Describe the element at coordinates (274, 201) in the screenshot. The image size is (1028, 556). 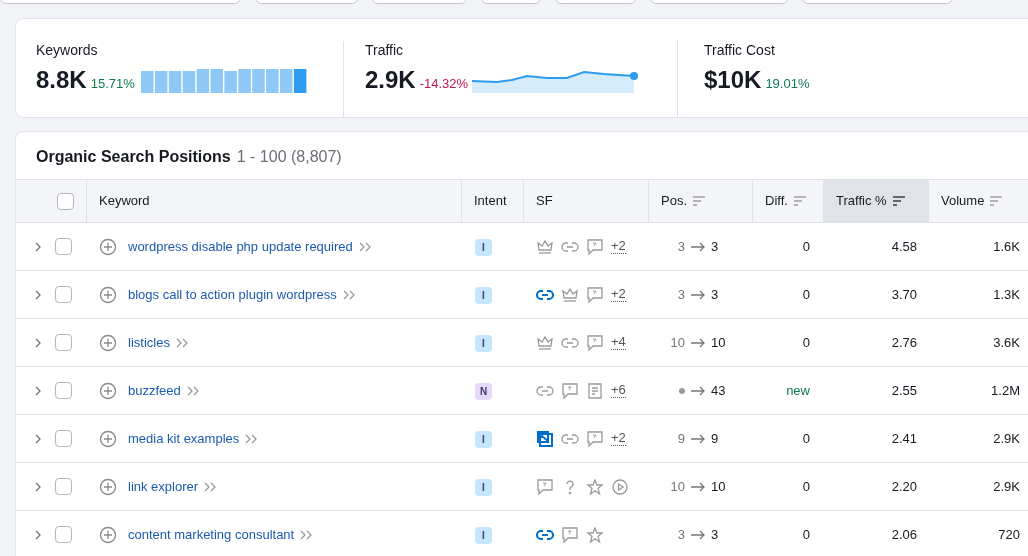
I see `column-header: Keyword` at that location.